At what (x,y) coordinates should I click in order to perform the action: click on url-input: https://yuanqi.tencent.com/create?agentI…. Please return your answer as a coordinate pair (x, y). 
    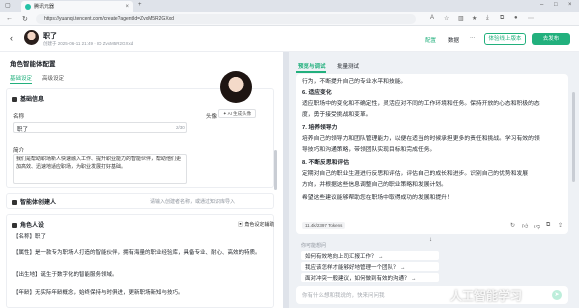
    Looking at the image, I should click on (226, 19).